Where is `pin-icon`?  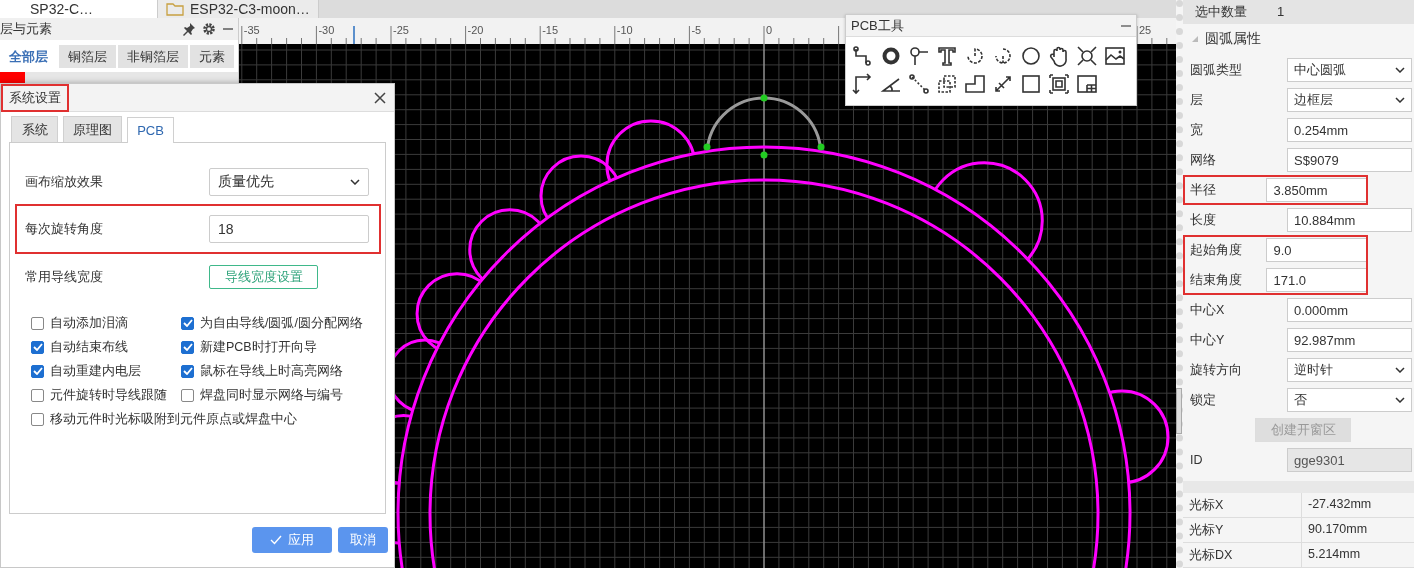 pin-icon is located at coordinates (189, 29).